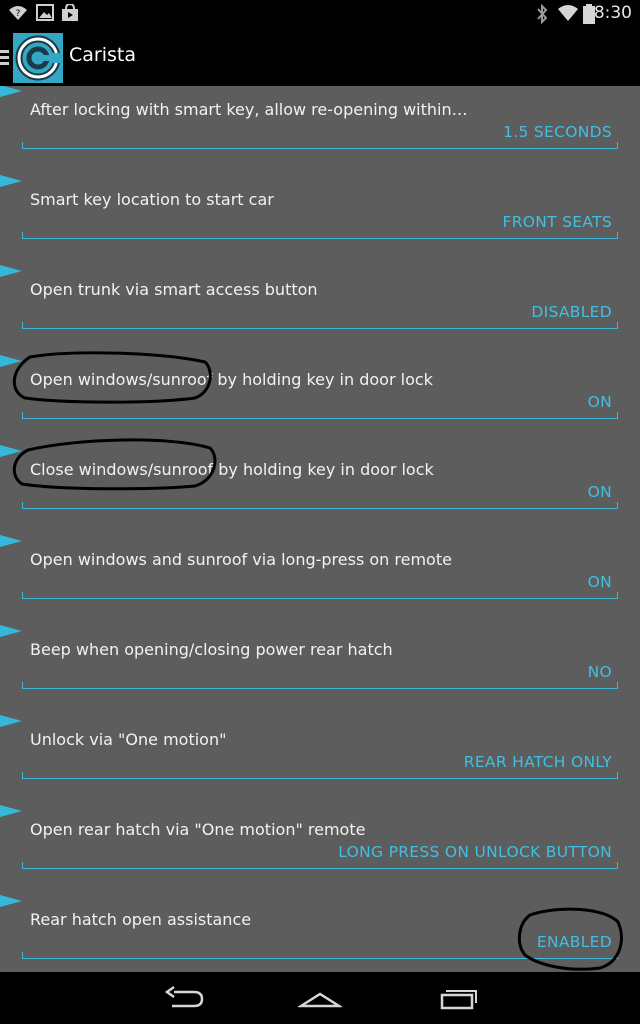 This screenshot has width=640, height=1024. Describe the element at coordinates (557, 132) in the screenshot. I see `setting-value: 1.5 SECONDS` at that location.